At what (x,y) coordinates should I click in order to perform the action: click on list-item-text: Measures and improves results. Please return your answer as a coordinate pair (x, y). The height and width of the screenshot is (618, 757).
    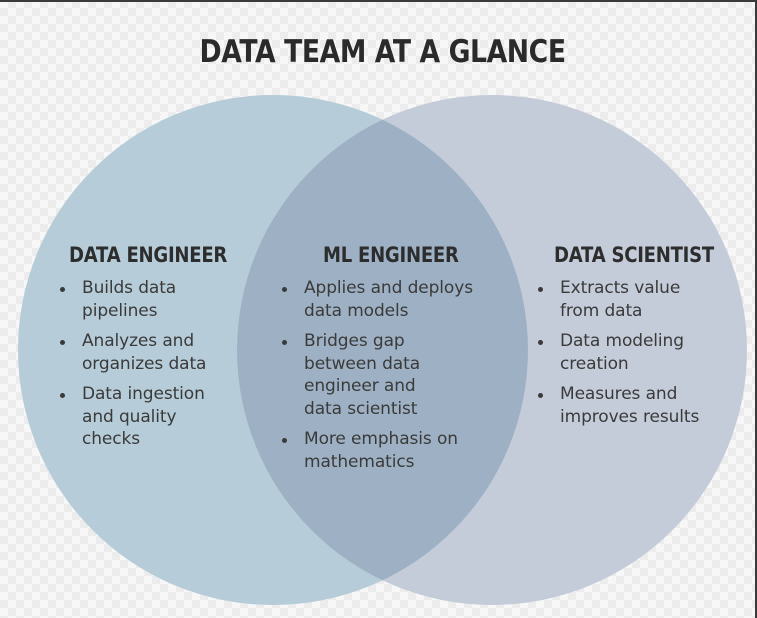
    Looking at the image, I should click on (630, 405).